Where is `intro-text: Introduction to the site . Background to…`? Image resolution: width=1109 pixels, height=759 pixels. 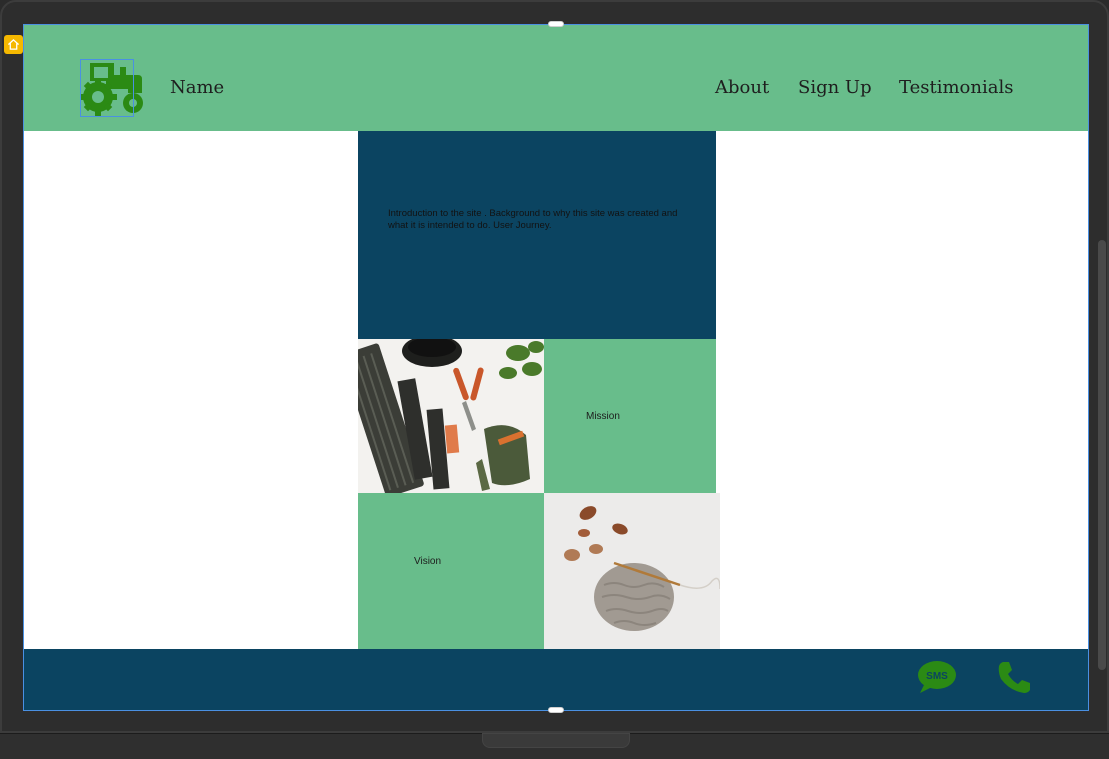
intro-text: Introduction to the site . Background to… is located at coordinates (533, 219).